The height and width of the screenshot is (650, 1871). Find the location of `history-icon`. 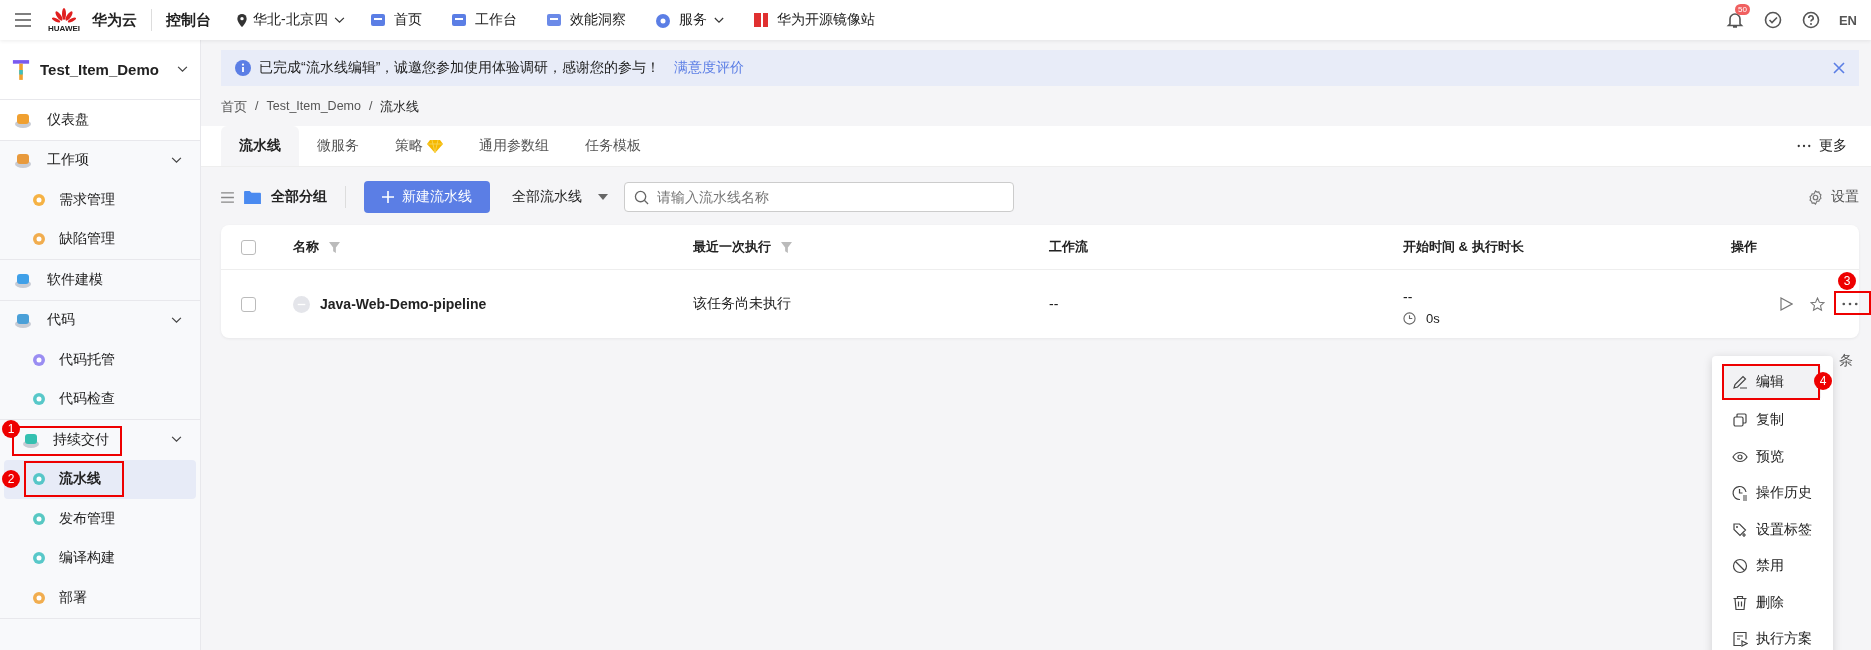

history-icon is located at coordinates (1740, 493).